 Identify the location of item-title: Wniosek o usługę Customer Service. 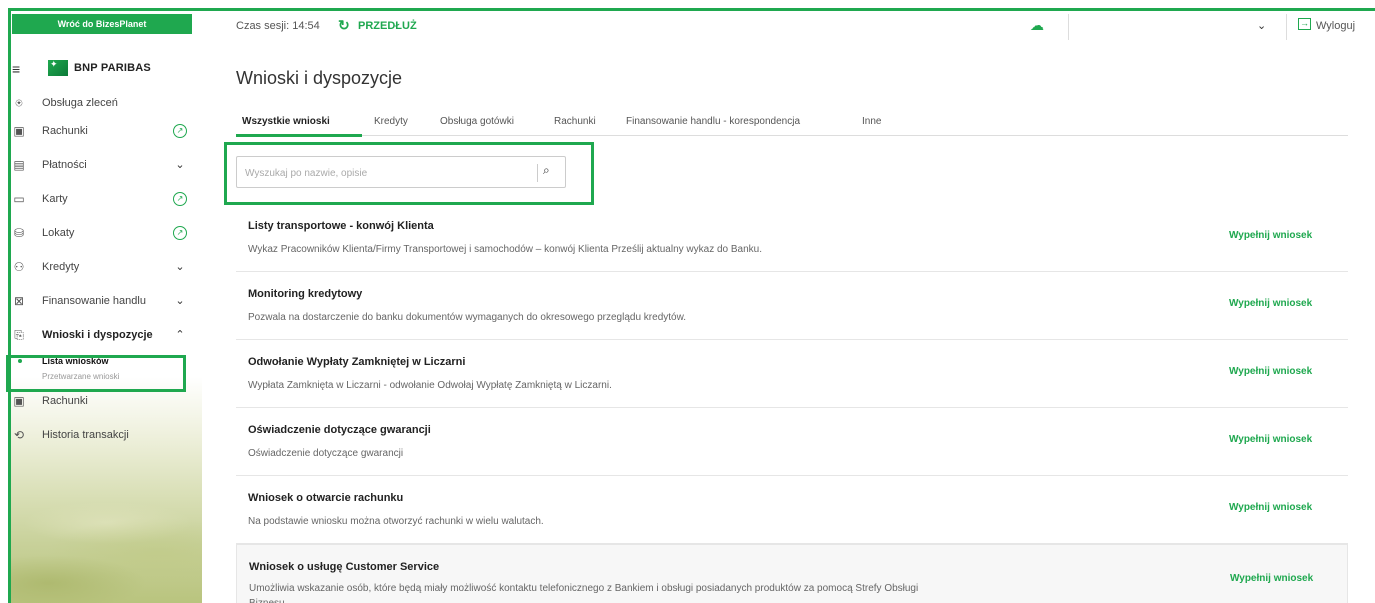
(344, 567).